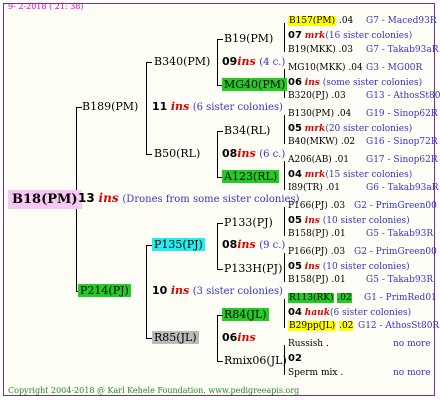 Image resolution: width=440 pixels, height=400 pixels. What do you see at coordinates (86, 198) in the screenshot?
I see `root-num: 13` at bounding box center [86, 198].